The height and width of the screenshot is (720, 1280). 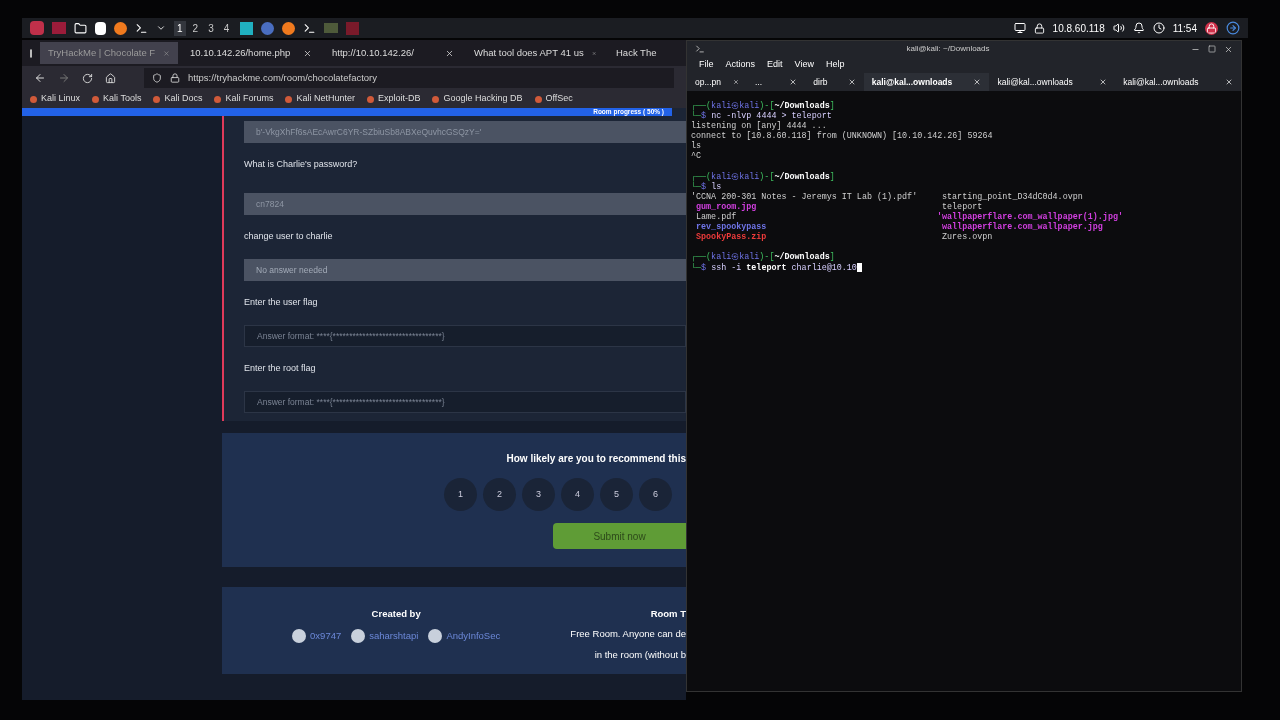 I want to click on menu-item: Actions, so click(x=740, y=65).